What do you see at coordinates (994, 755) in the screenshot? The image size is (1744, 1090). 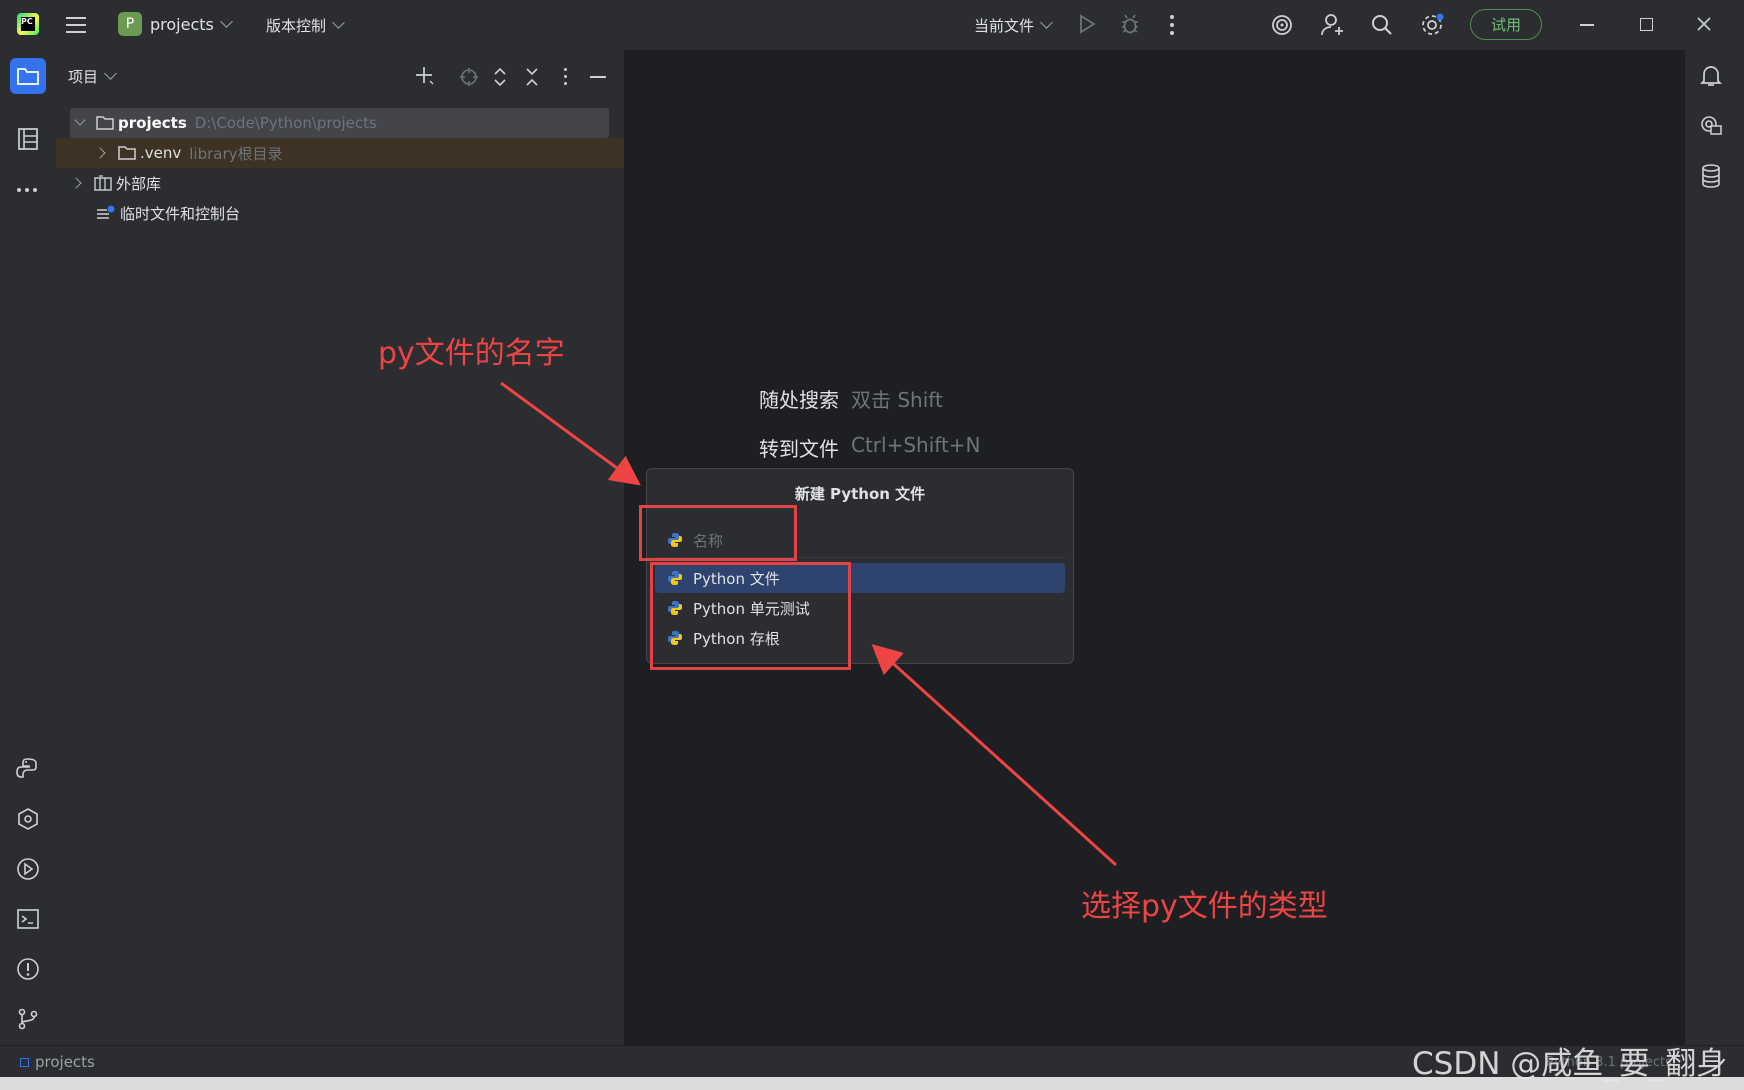 I see `arrow-to-type-list` at bounding box center [994, 755].